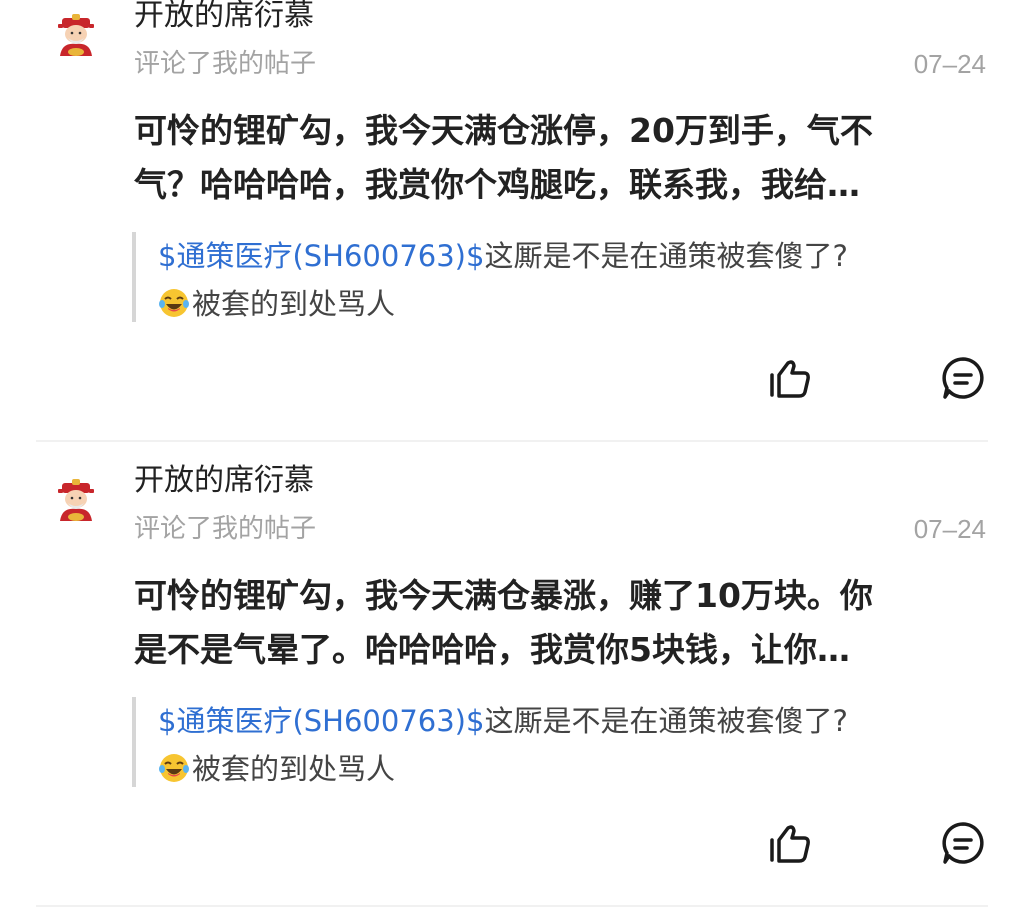 The image size is (1024, 909). Describe the element at coordinates (503, 595) in the screenshot. I see `comment-line: 可怜的锂矿勾，我今天满仓暴涨，赚了10万块。你` at that location.